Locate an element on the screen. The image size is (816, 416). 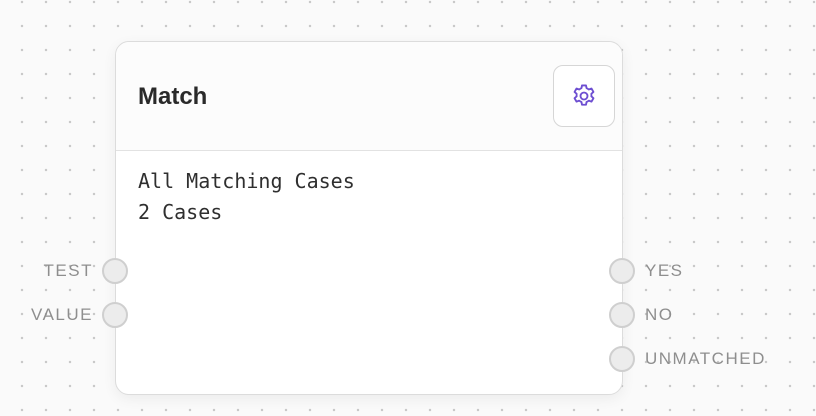
output-label-unmatched: UNMATCHED is located at coordinates (705, 358).